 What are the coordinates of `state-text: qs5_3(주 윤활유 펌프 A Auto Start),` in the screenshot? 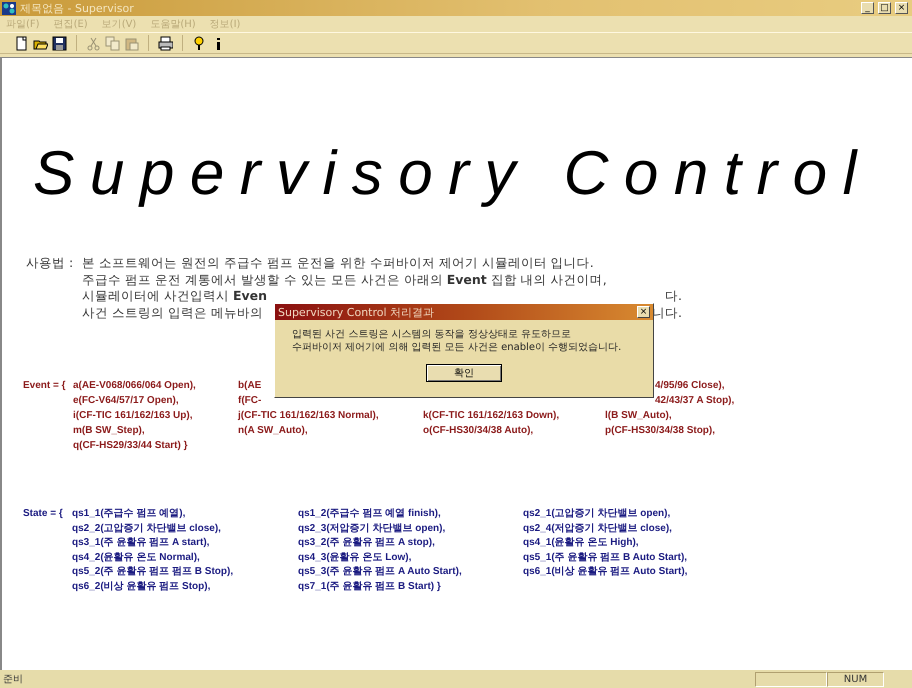 It's located at (380, 572).